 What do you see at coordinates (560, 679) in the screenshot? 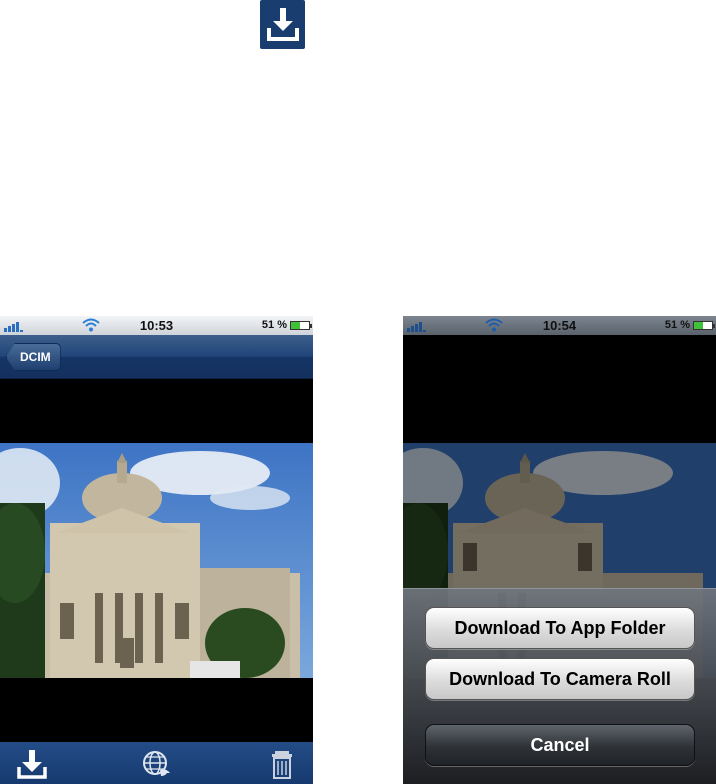
I see `download-to-camera-roll-button: Download To Camera Roll` at bounding box center [560, 679].